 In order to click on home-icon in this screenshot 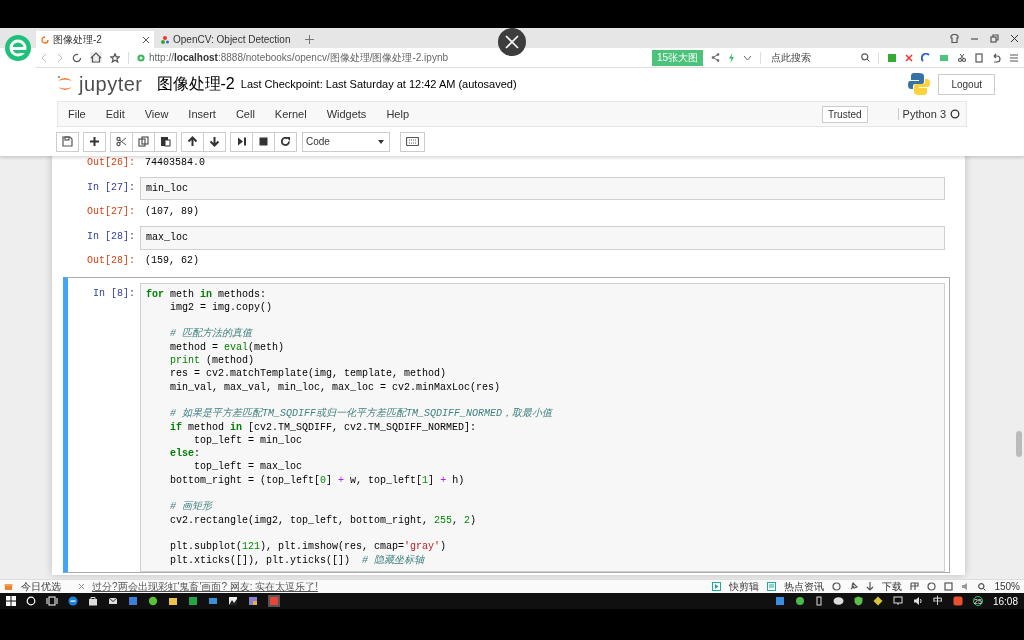, I will do `click(96, 57)`.